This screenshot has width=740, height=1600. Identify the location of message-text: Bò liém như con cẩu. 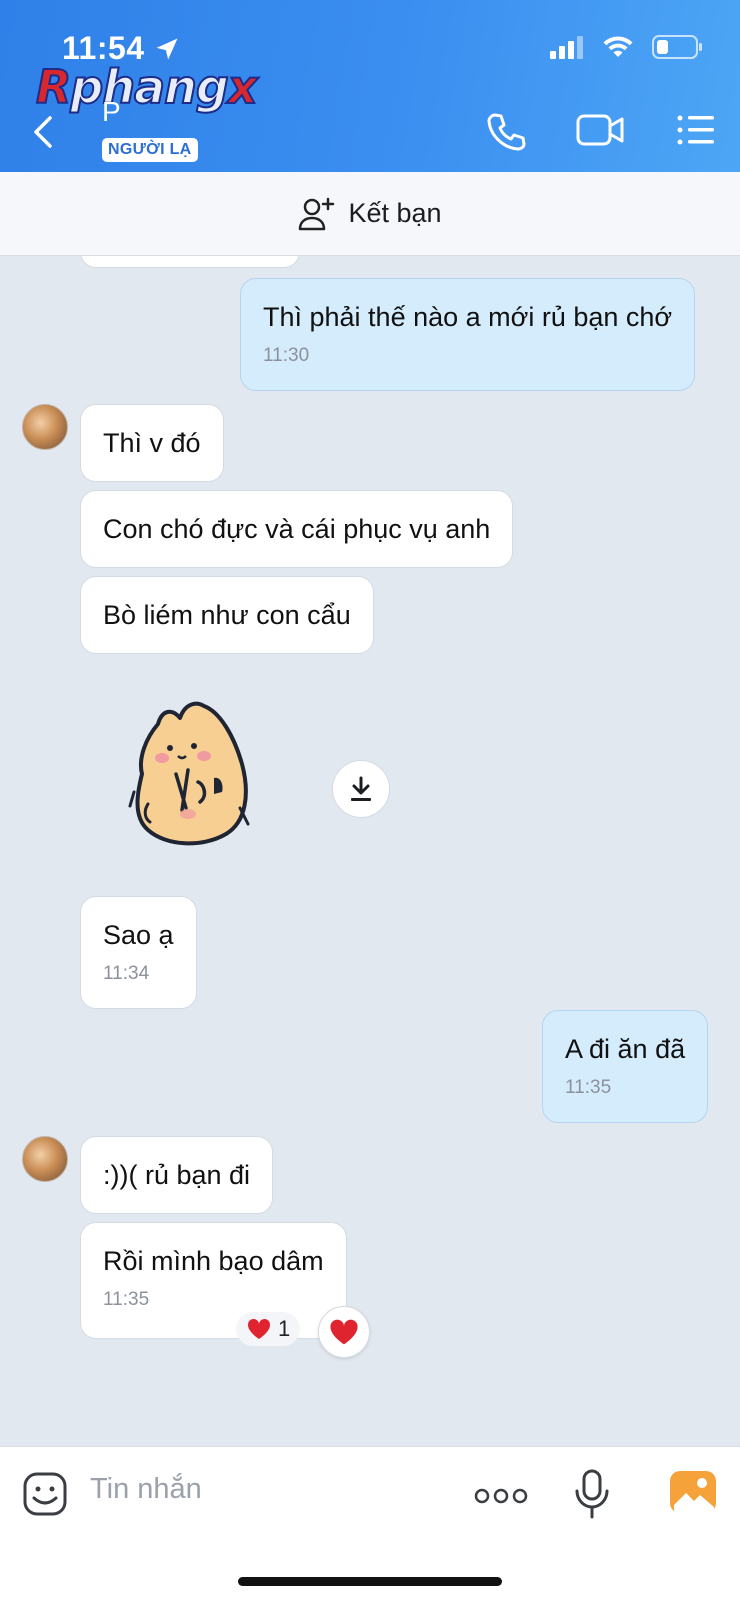
(227, 615).